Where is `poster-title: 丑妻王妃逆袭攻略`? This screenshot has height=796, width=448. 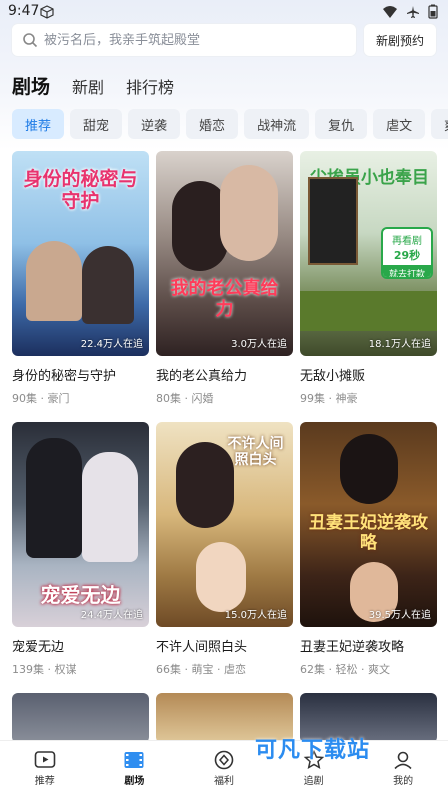
poster-title: 丑妻王妃逆袭攻略 is located at coordinates (368, 533).